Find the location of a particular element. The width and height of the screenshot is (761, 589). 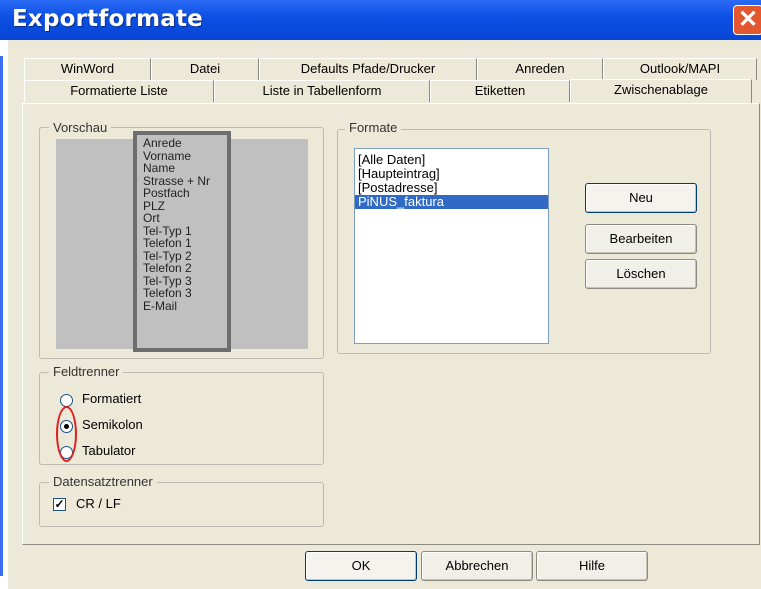

list-item: [Haupteintrag] is located at coordinates (451, 174).